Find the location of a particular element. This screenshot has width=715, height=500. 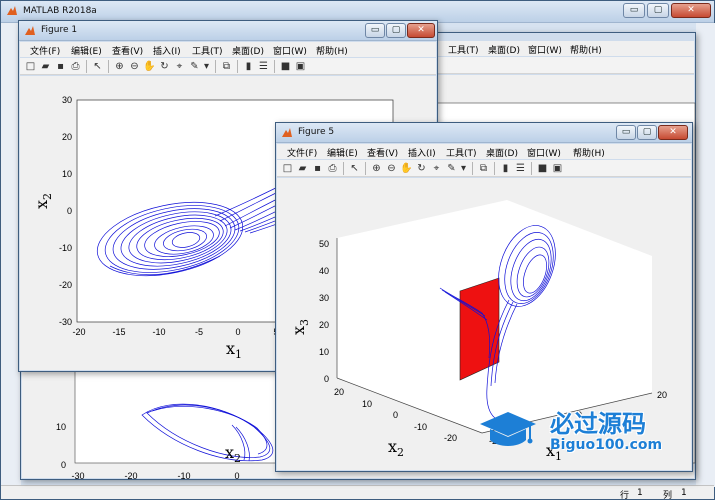

f1-xlabel-sub: 1 is located at coordinates (239, 355).